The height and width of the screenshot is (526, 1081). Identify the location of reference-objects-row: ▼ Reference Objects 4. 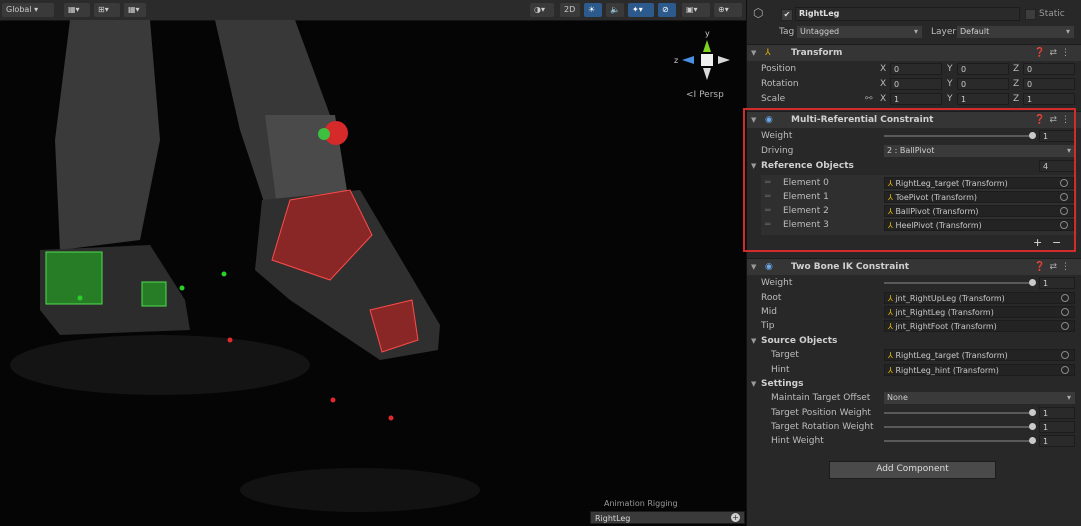
(914, 166).